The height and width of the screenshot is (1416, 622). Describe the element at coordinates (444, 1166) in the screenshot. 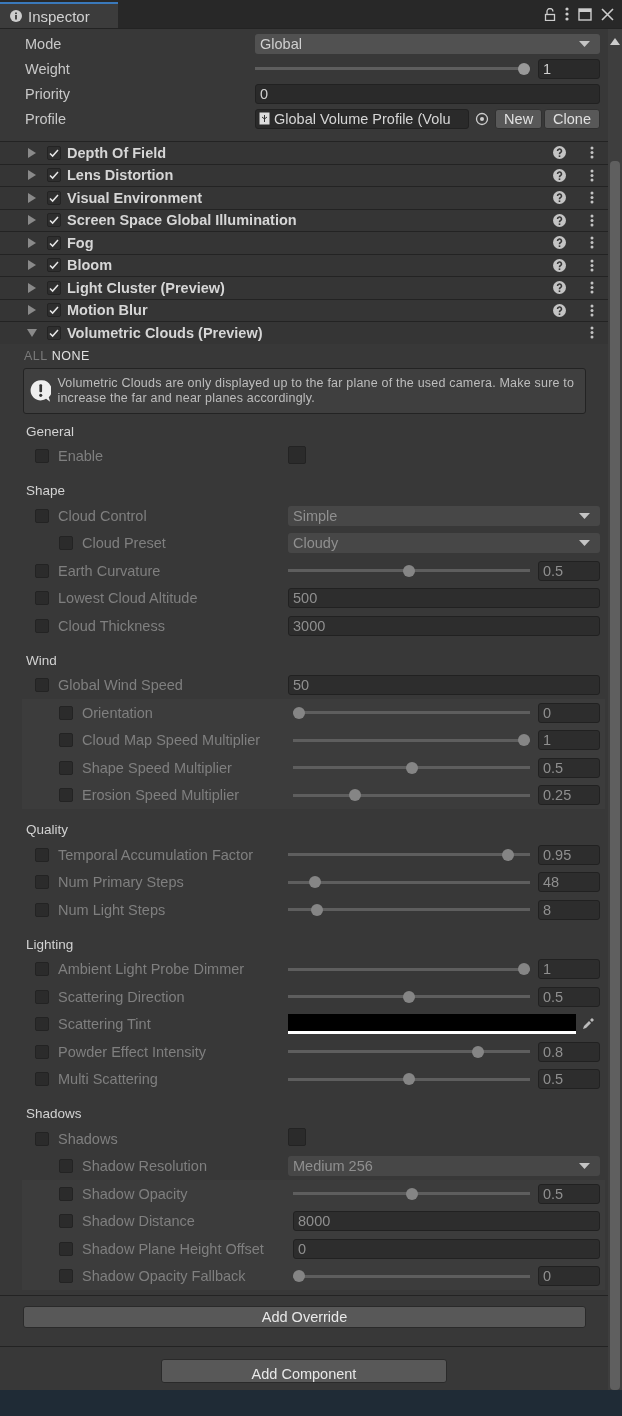

I see `dropdown: Medium 256` at that location.